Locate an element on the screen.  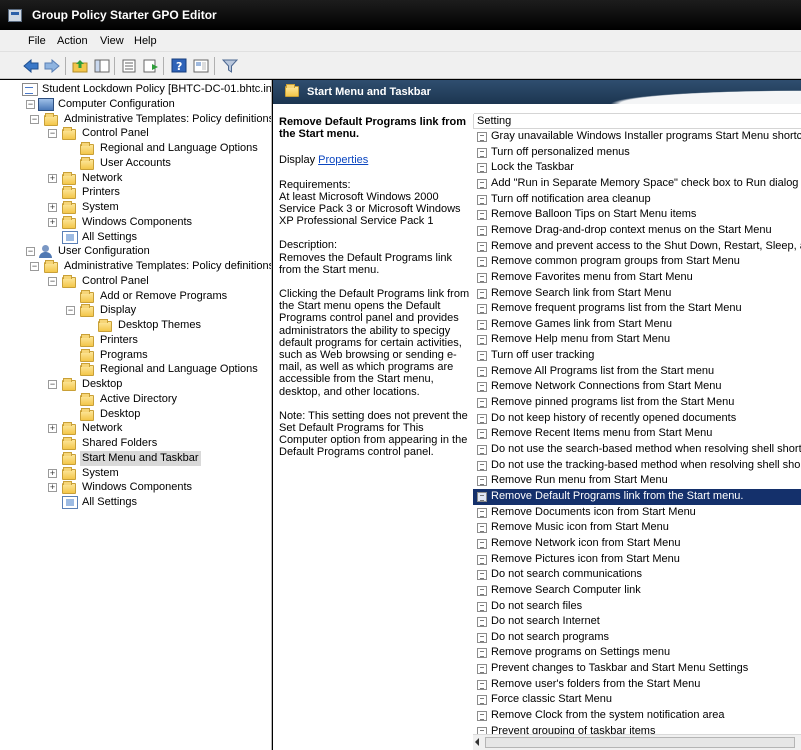
properties-icon is located at coordinates (150, 65).